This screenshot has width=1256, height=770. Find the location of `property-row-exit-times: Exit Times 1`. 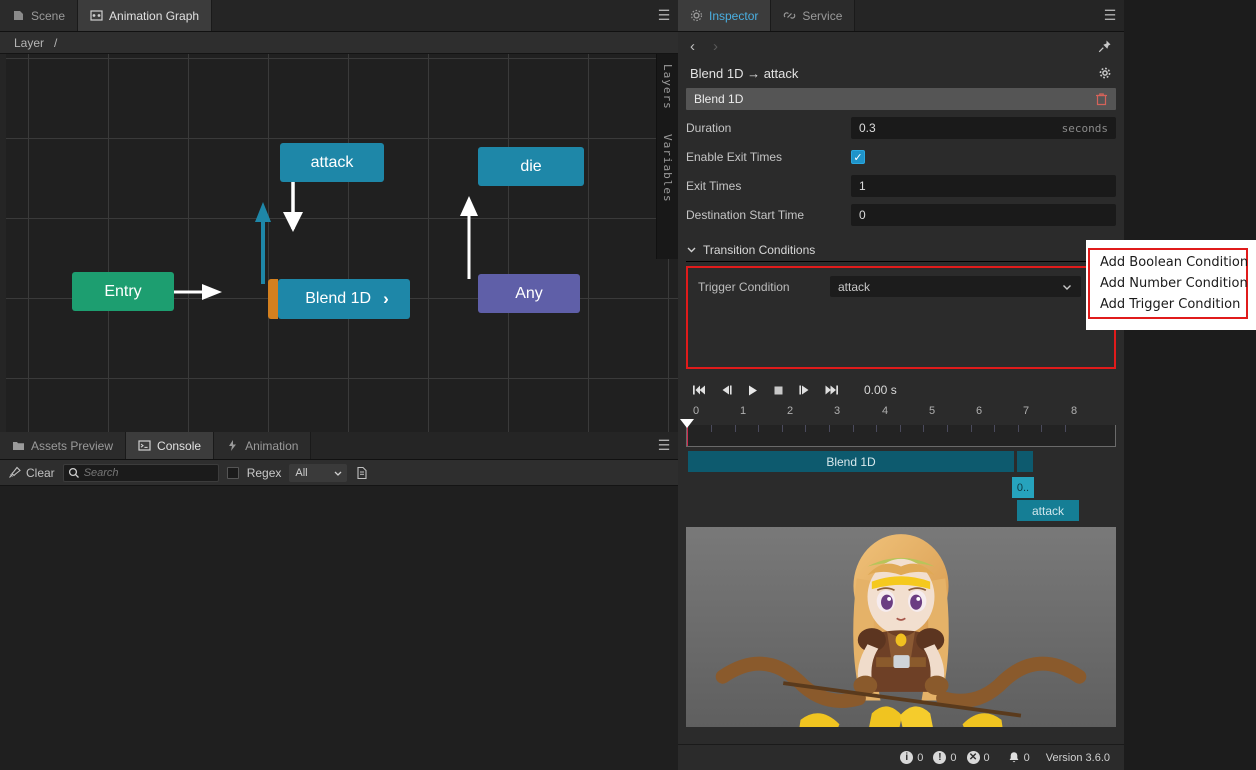

property-row-exit-times: Exit Times 1 is located at coordinates (901, 186).